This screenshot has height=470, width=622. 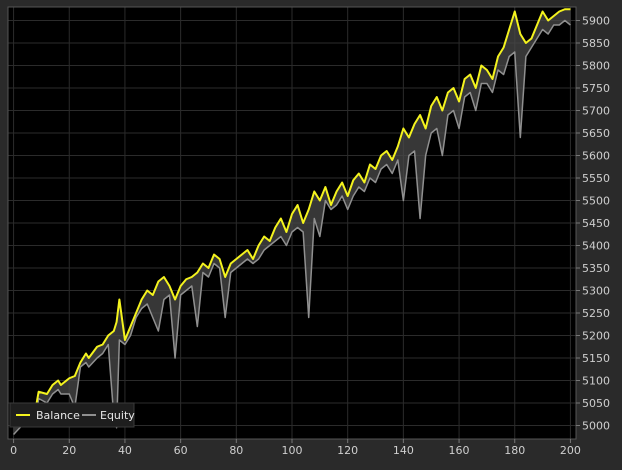 What do you see at coordinates (58, 415) in the screenshot?
I see `legend-label-balance: Balance` at bounding box center [58, 415].